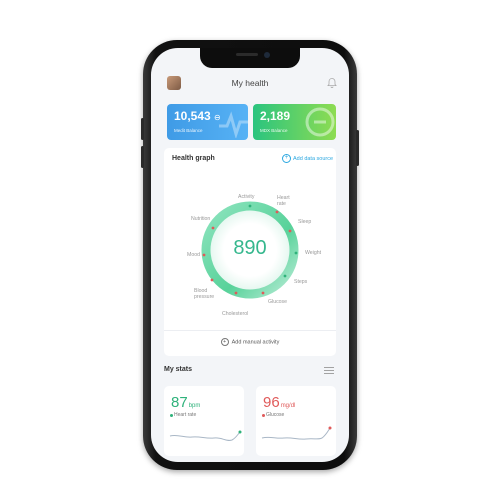 This screenshot has width=500, height=500. Describe the element at coordinates (236, 293) in the screenshot. I see `dot-cholesterol` at that location.